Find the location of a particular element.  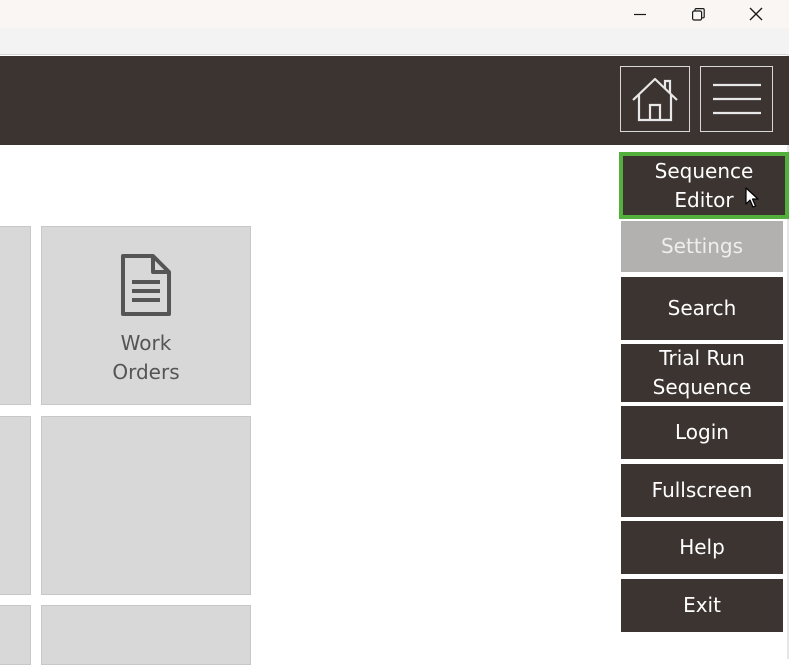

menu-item-label: Trial Run Sequence is located at coordinates (702, 372).